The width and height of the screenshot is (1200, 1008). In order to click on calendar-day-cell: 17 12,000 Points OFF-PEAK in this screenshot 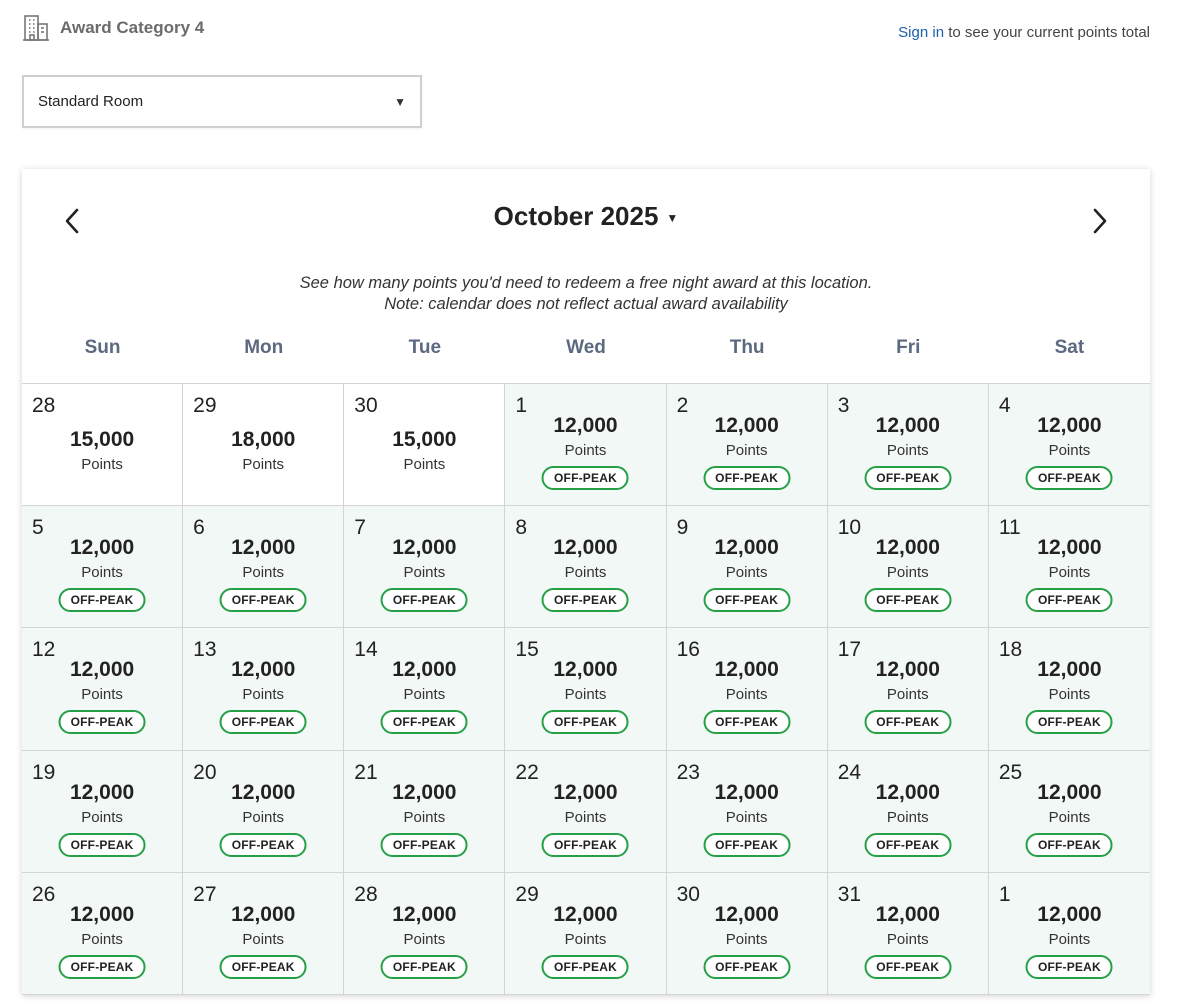, I will do `click(908, 689)`.